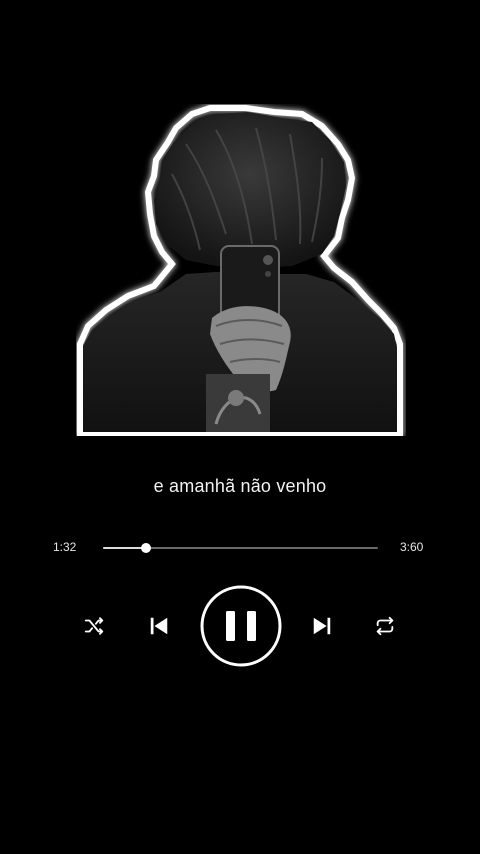 Image resolution: width=480 pixels, height=854 pixels. I want to click on skip-previous-icon, so click(159, 626).